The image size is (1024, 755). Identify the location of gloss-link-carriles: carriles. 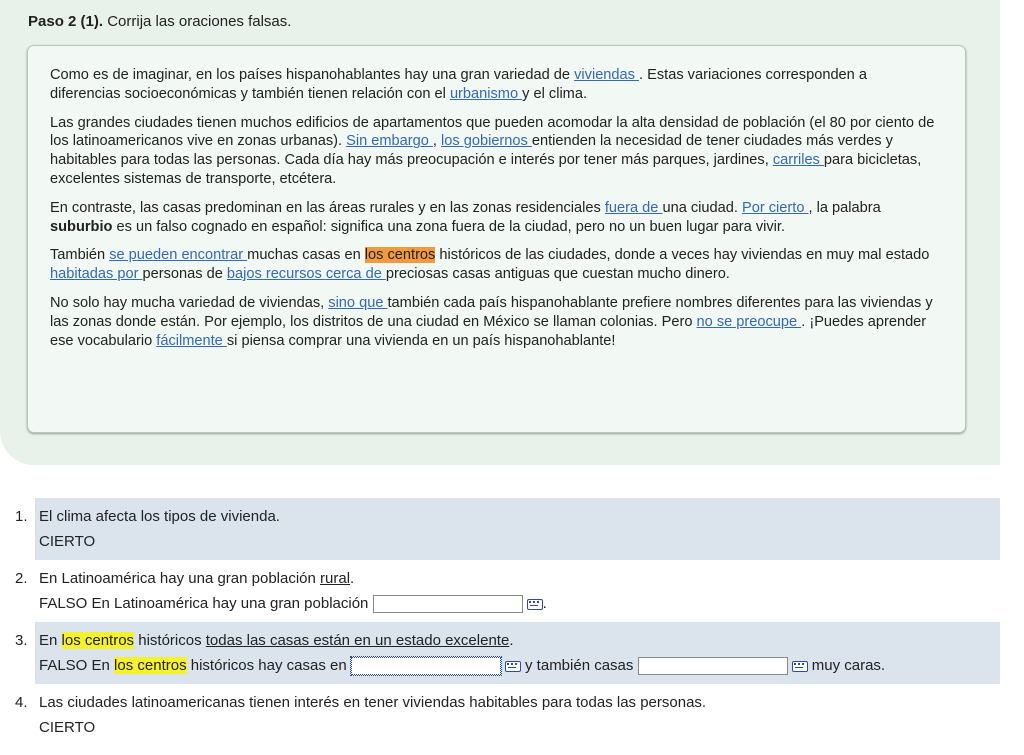
(798, 160).